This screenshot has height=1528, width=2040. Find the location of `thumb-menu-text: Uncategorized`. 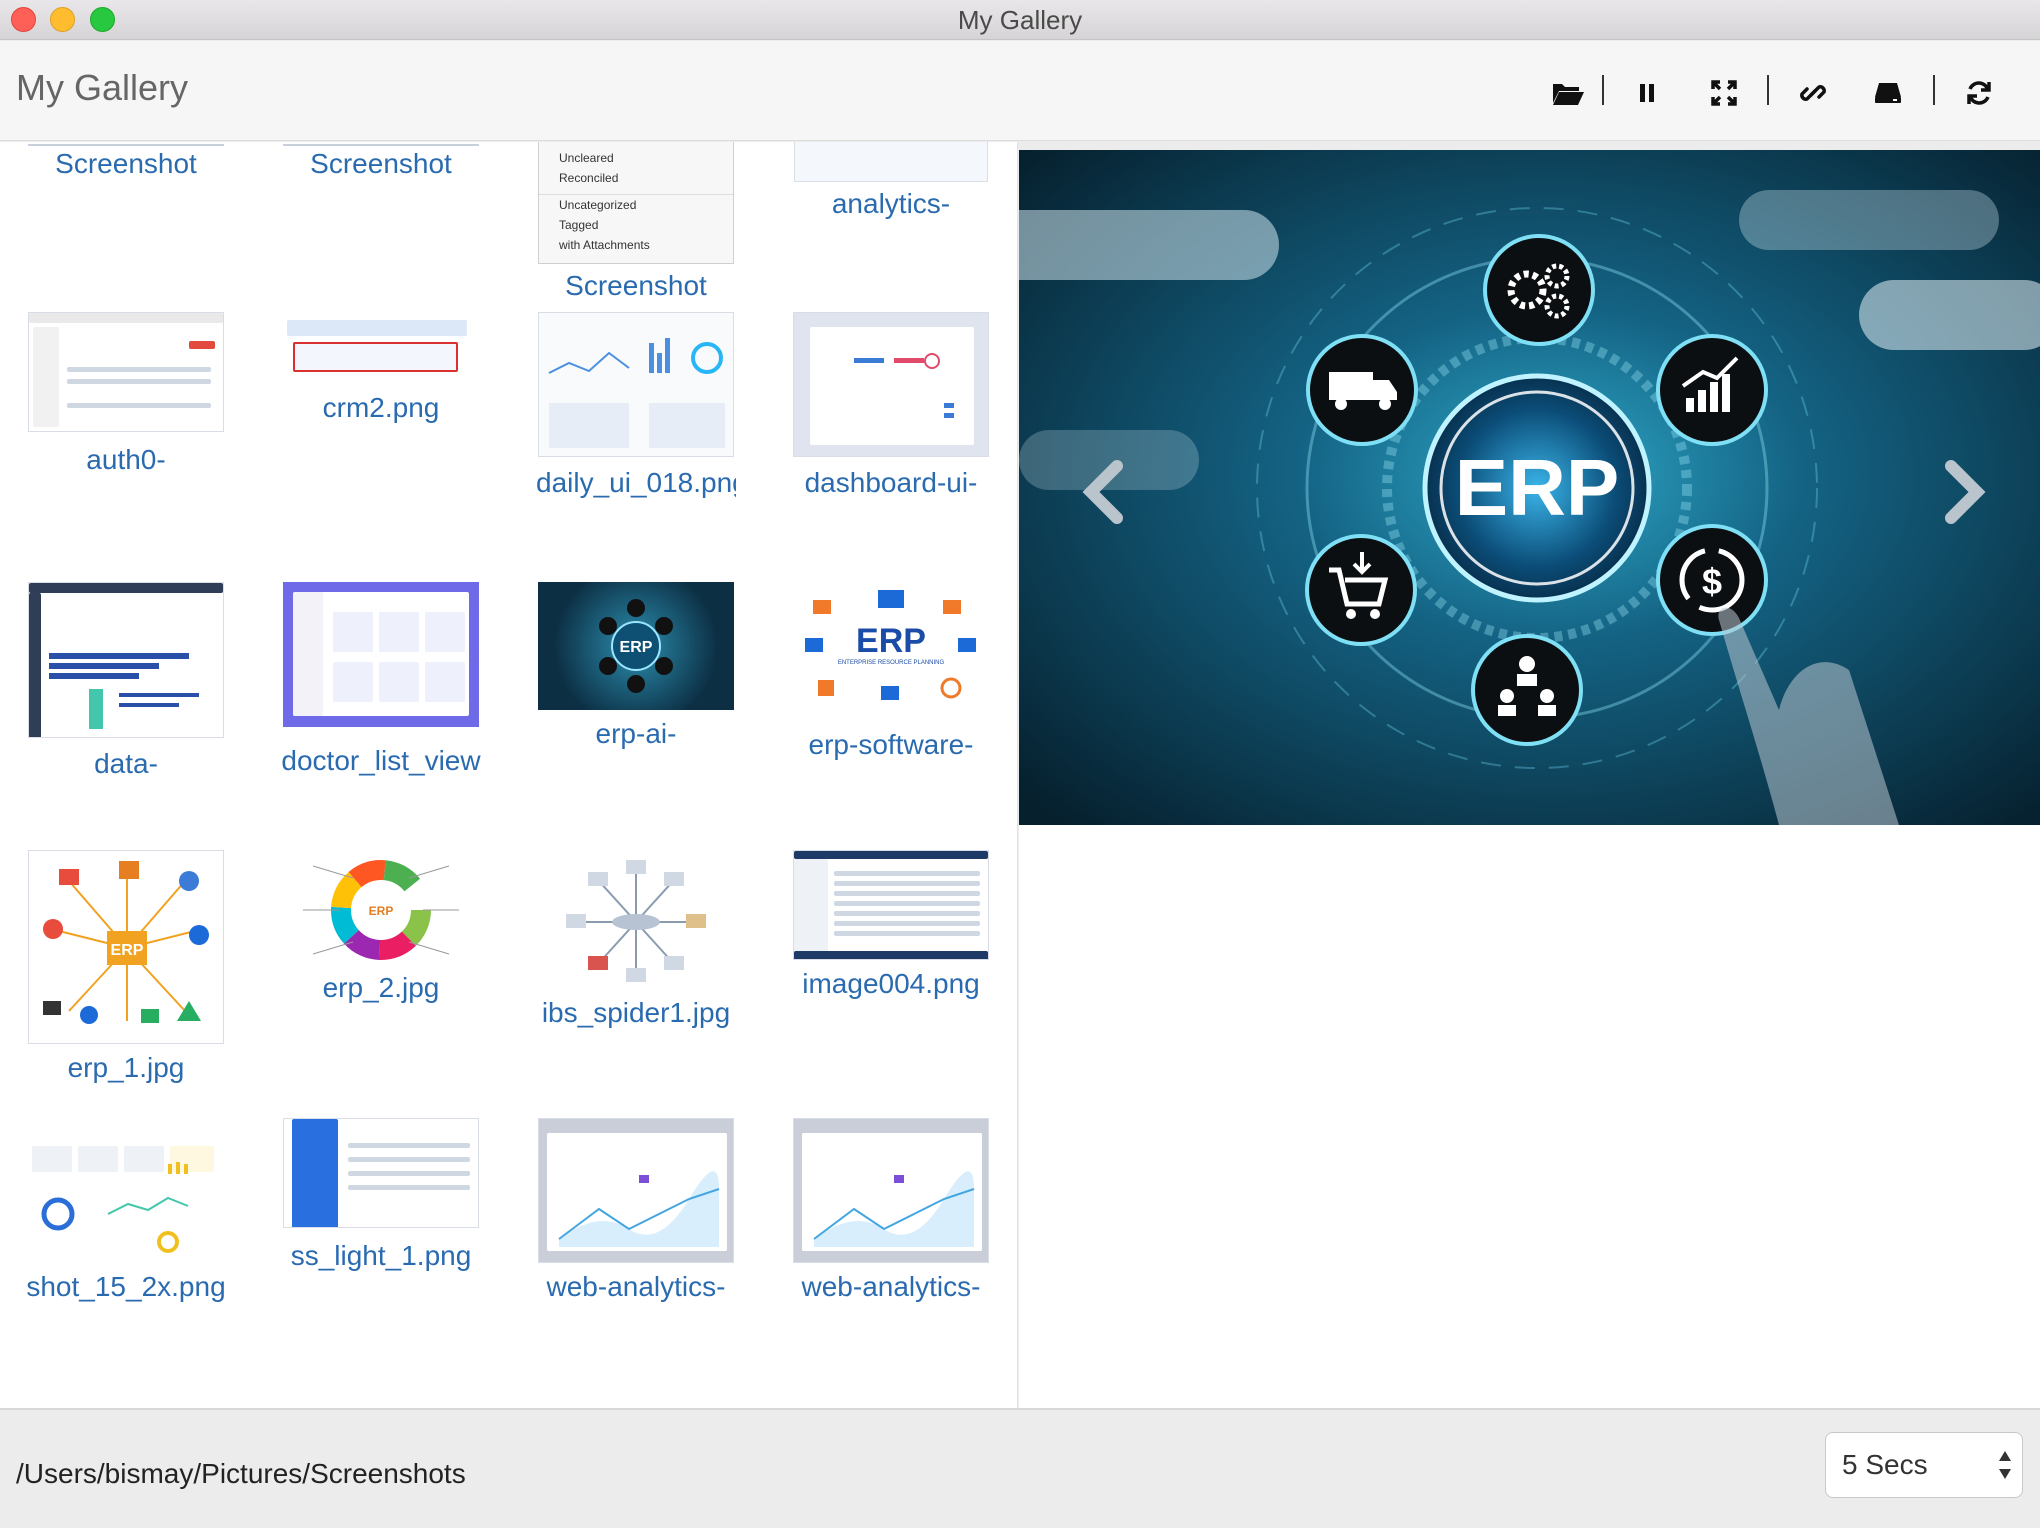

thumb-menu-text: Uncategorized is located at coordinates (636, 204).